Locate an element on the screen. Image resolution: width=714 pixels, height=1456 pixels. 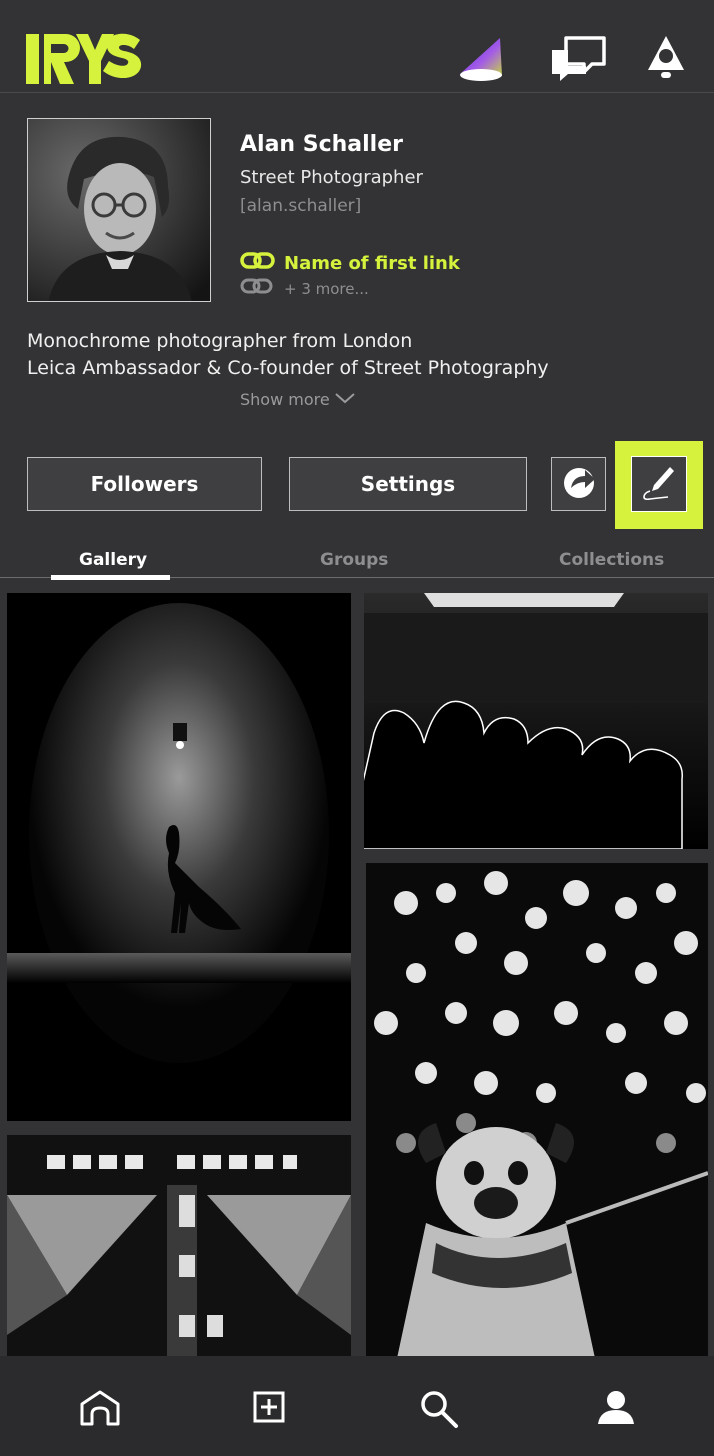
pen-icon is located at coordinates (659, 484).